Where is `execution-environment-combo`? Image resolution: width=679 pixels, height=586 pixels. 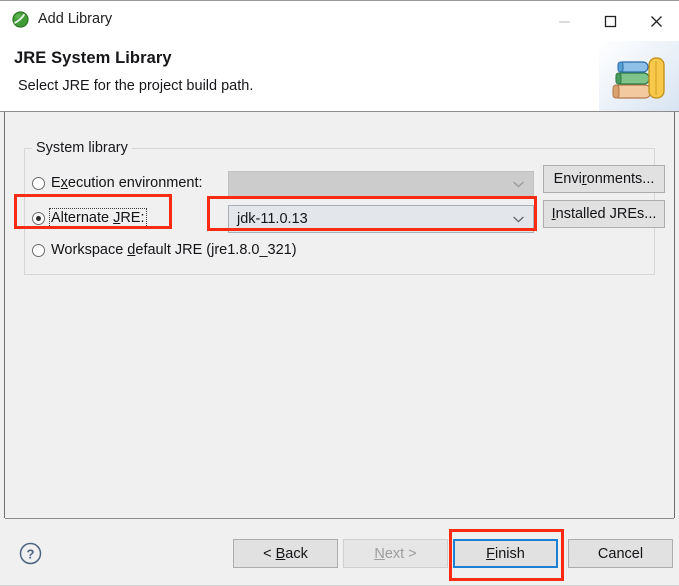 execution-environment-combo is located at coordinates (381, 184).